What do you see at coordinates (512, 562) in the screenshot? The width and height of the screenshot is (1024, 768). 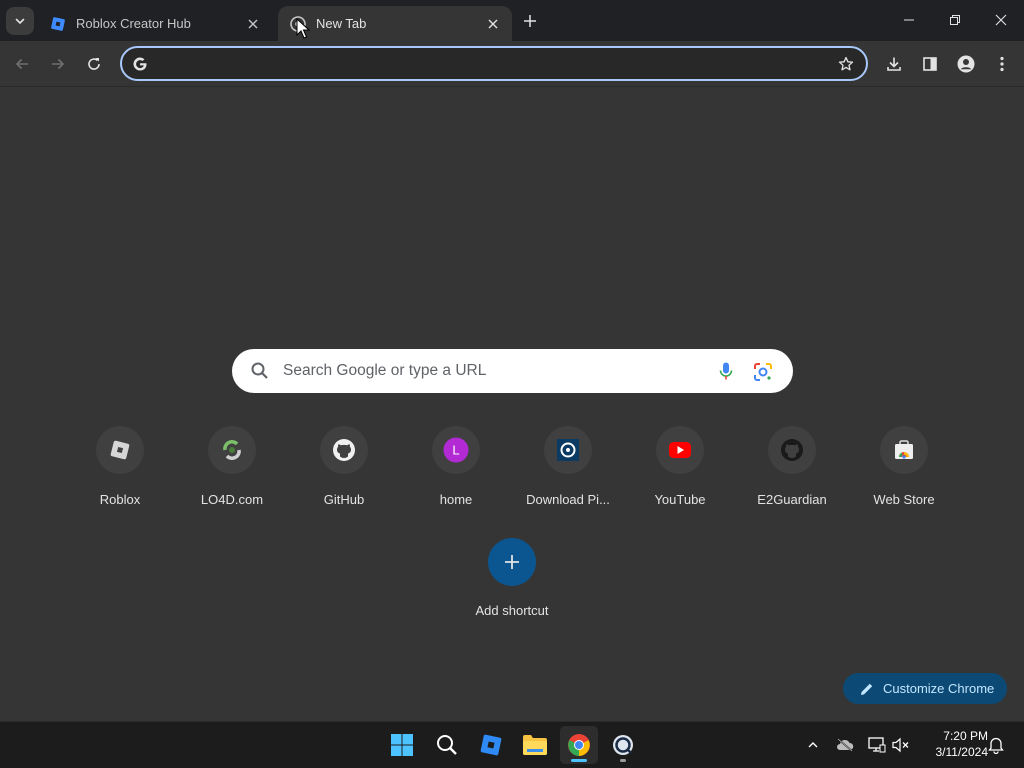 I see `plus-icon` at bounding box center [512, 562].